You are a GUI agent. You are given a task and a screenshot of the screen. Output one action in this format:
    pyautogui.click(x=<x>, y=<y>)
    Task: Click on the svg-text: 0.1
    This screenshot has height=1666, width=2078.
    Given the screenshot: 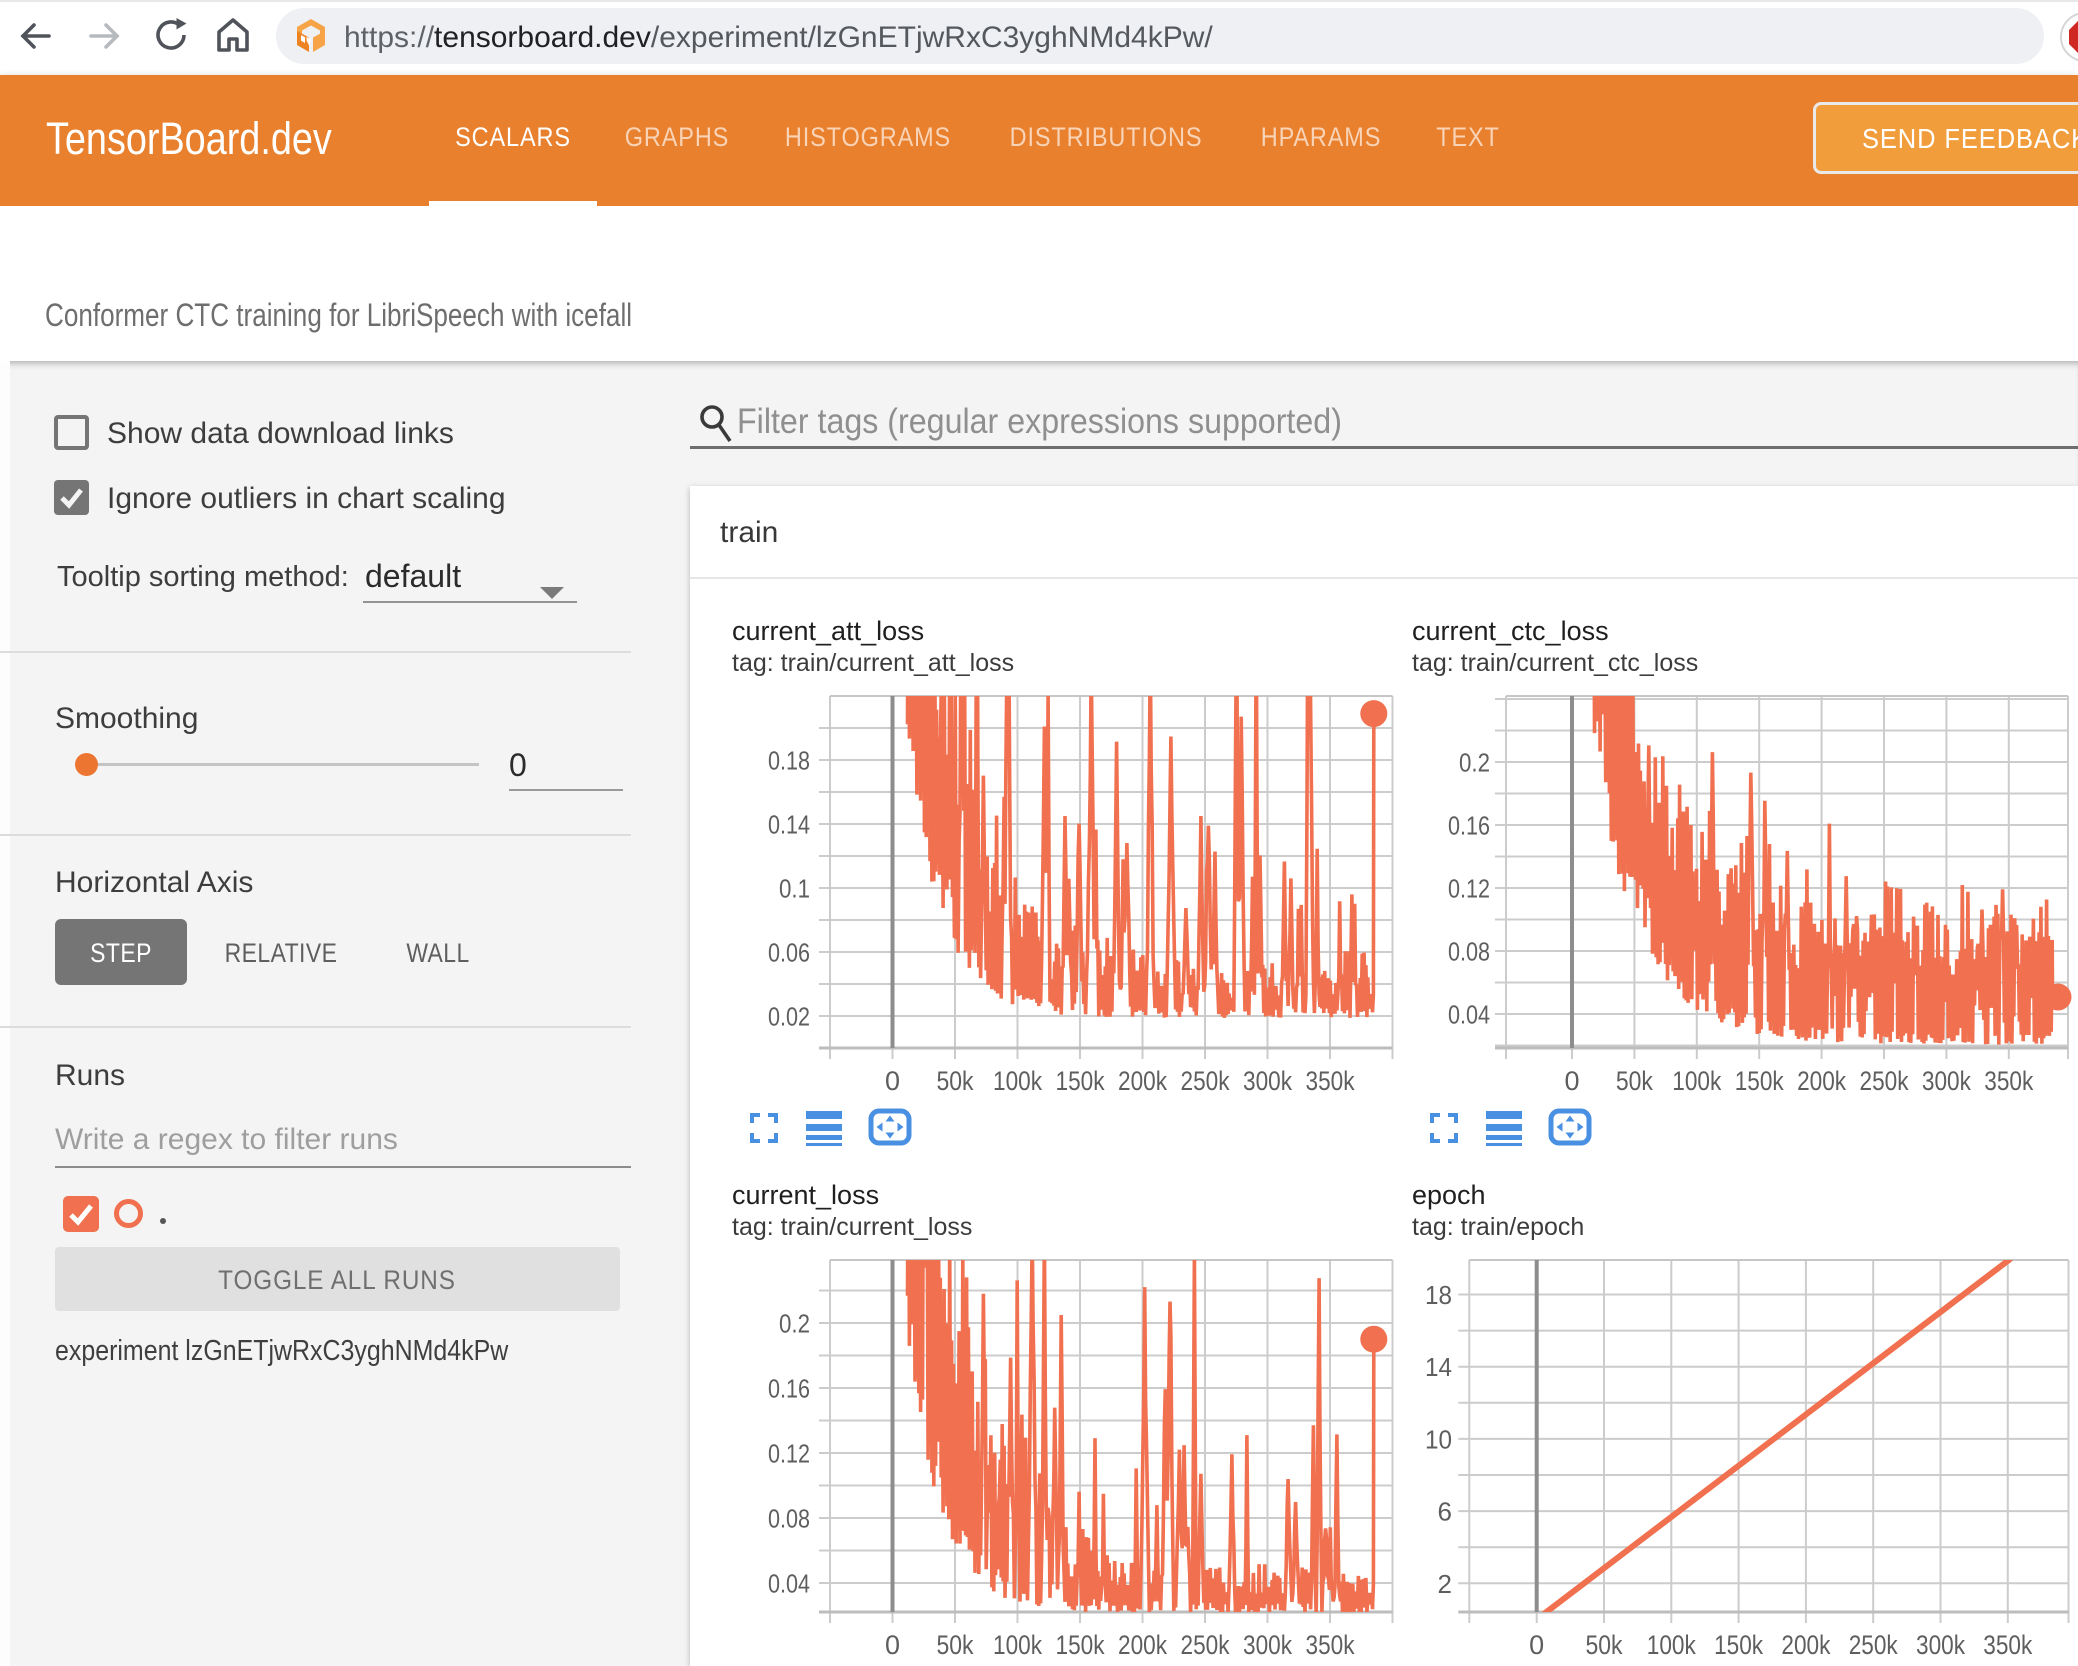 What is the action you would take?
    pyautogui.click(x=794, y=889)
    